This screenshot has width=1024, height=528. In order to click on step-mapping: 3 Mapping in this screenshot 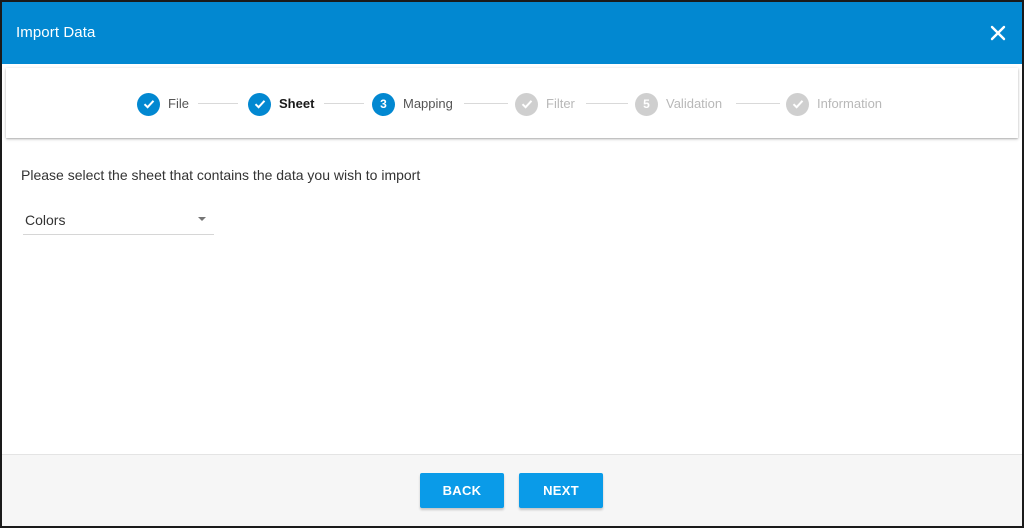, I will do `click(412, 104)`.